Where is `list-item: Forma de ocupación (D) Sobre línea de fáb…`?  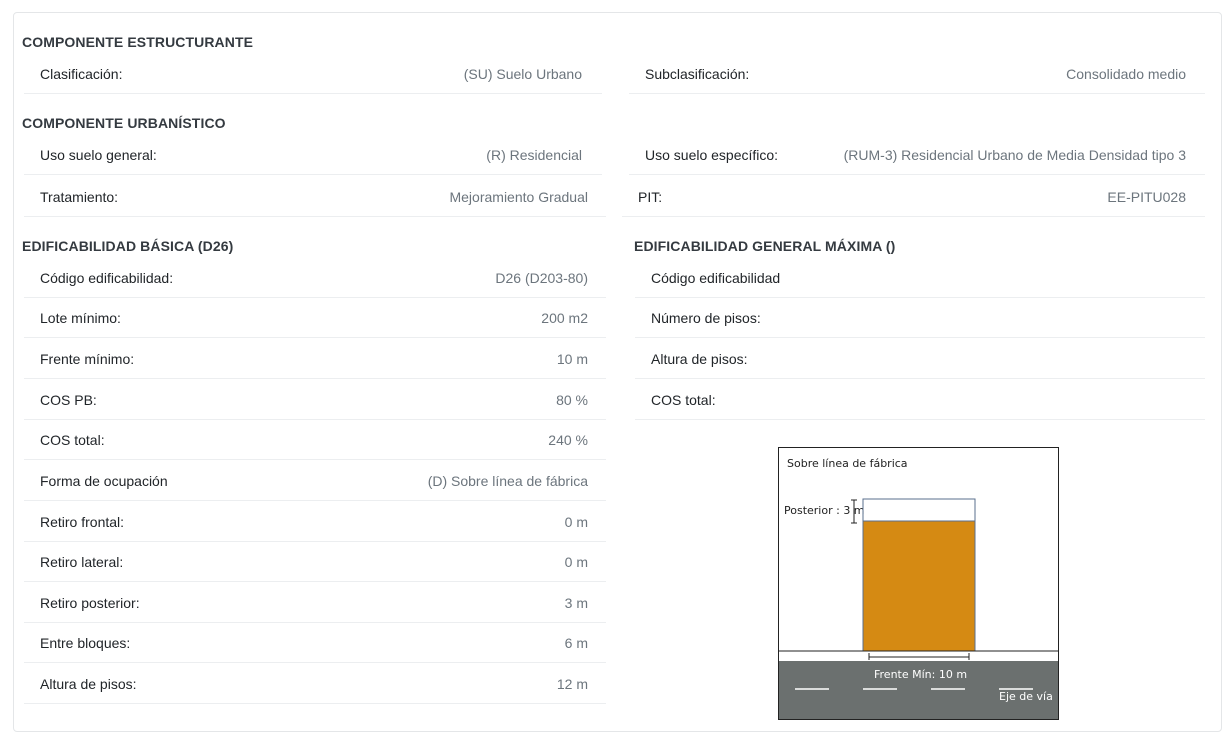
list-item: Forma de ocupación (D) Sobre línea de fáb… is located at coordinates (315, 481).